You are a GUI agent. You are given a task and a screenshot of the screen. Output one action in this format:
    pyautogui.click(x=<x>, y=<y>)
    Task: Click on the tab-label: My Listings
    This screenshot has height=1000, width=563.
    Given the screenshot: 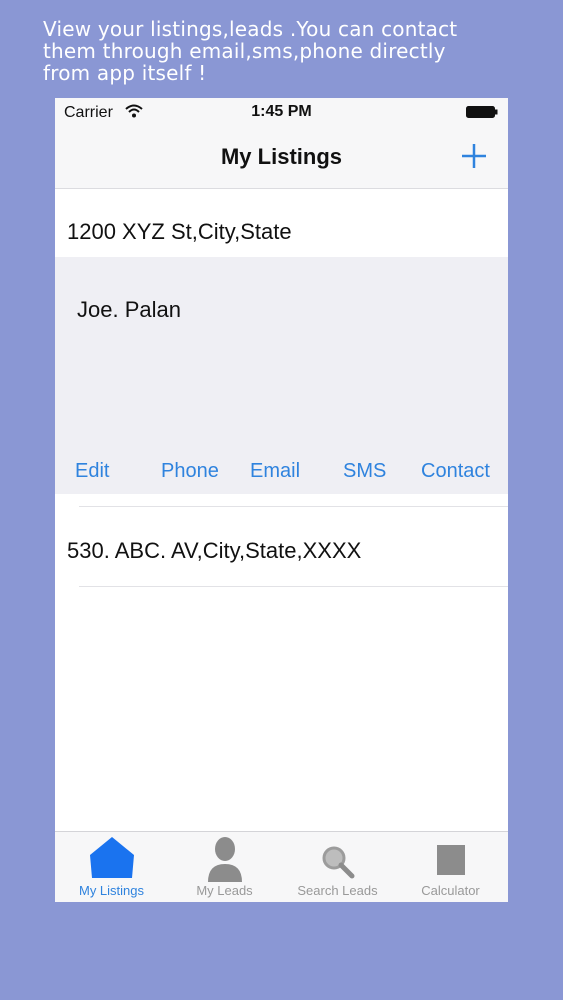 What is the action you would take?
    pyautogui.click(x=111, y=890)
    